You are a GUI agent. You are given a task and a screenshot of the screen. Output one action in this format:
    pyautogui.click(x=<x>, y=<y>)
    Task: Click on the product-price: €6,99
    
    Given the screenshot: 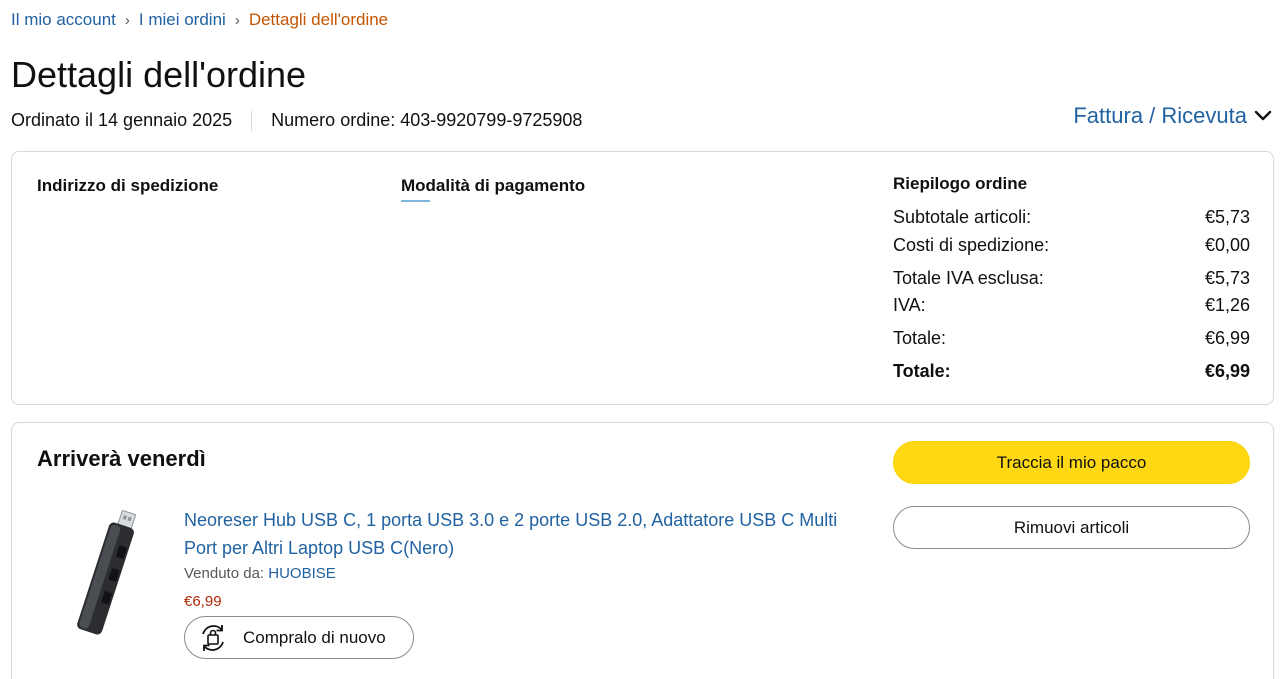 What is the action you would take?
    pyautogui.click(x=203, y=601)
    